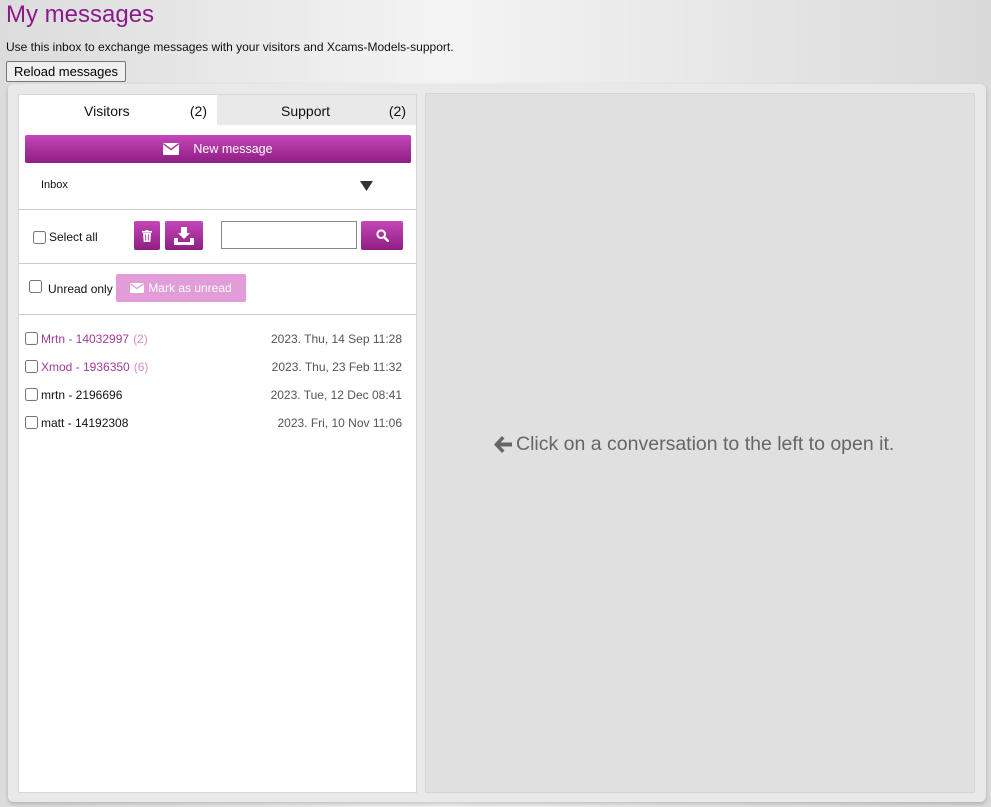 The width and height of the screenshot is (991, 807). I want to click on sender-name: matt - 14192308, so click(85, 423).